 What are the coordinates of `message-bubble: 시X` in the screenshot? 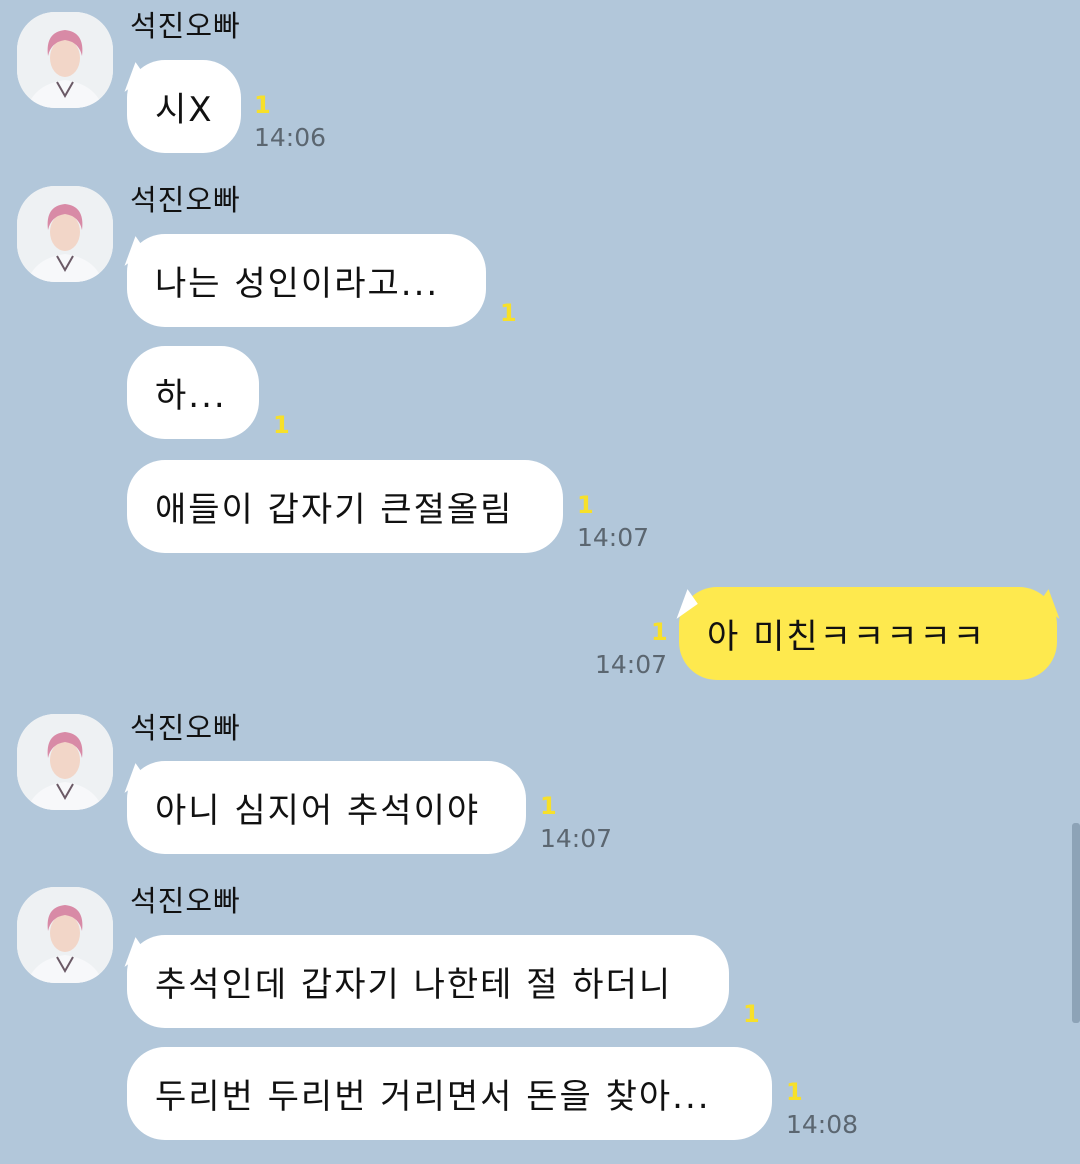 It's located at (184, 106).